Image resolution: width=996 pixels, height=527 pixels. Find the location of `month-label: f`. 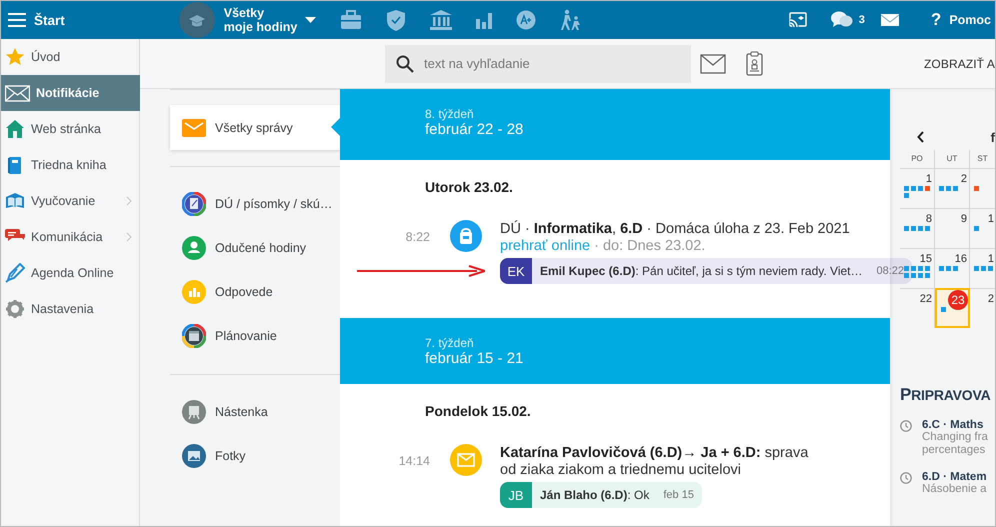

month-label: f is located at coordinates (992, 137).